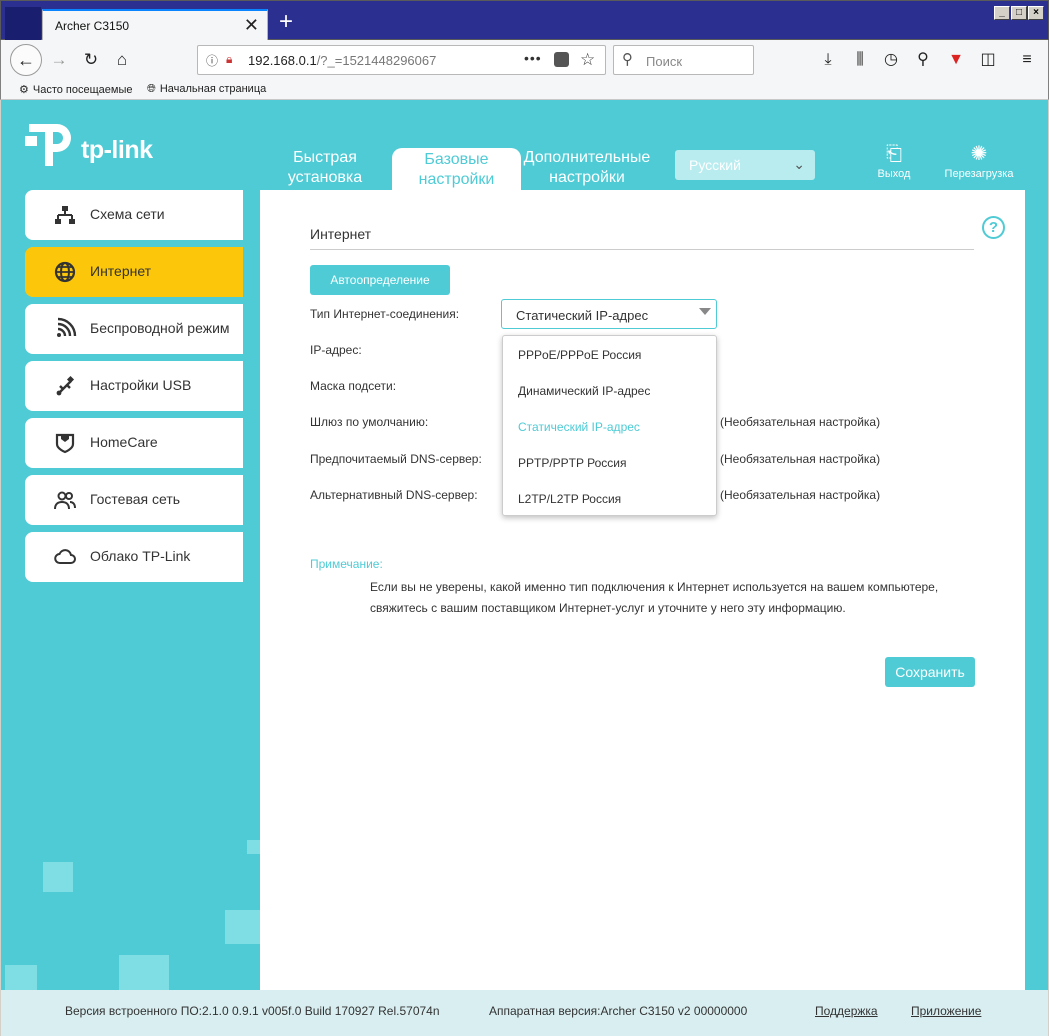  What do you see at coordinates (582, 315) in the screenshot?
I see `connection-type-value: Статический IP-адрес` at bounding box center [582, 315].